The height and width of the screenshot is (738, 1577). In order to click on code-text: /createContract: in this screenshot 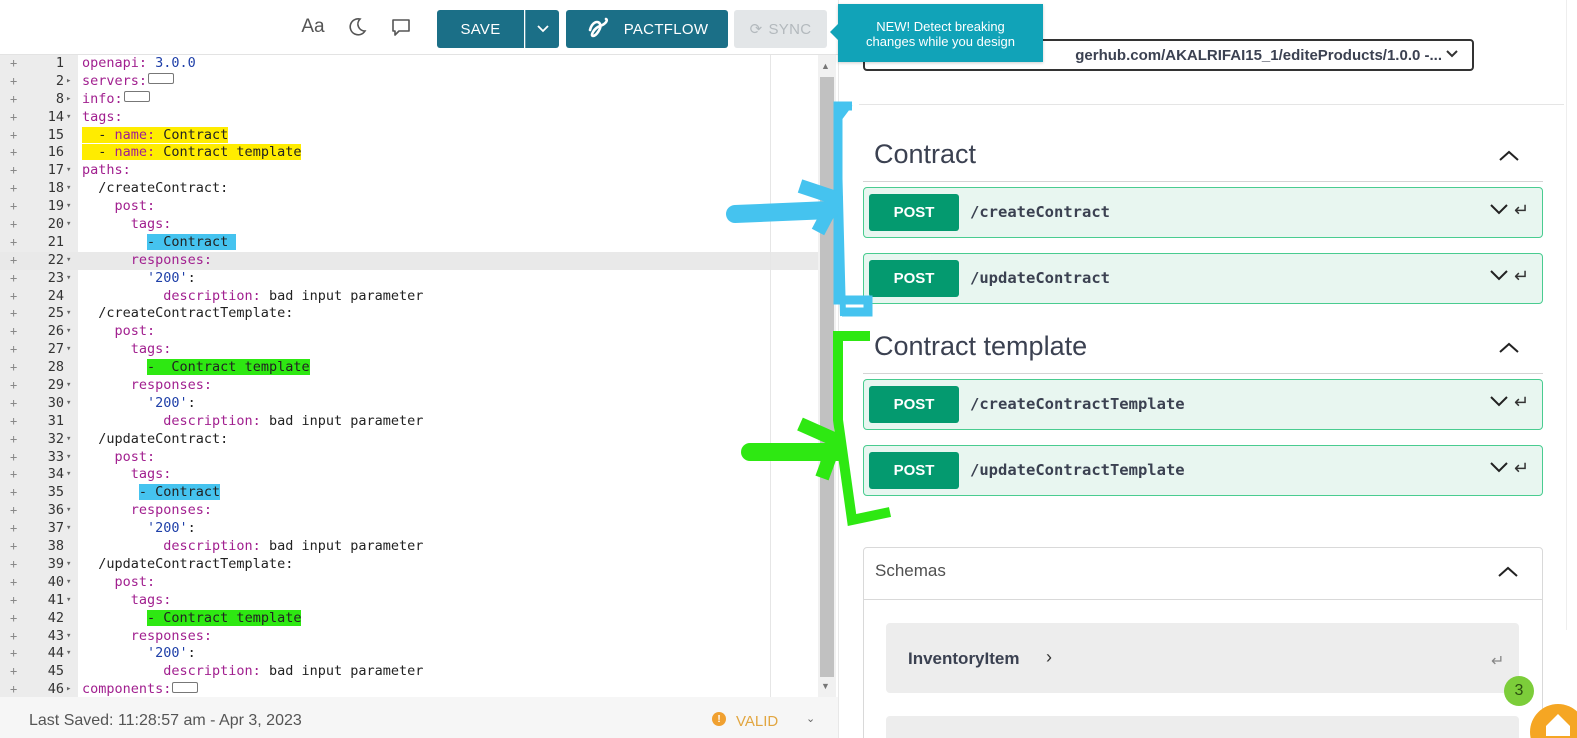, I will do `click(155, 189)`.